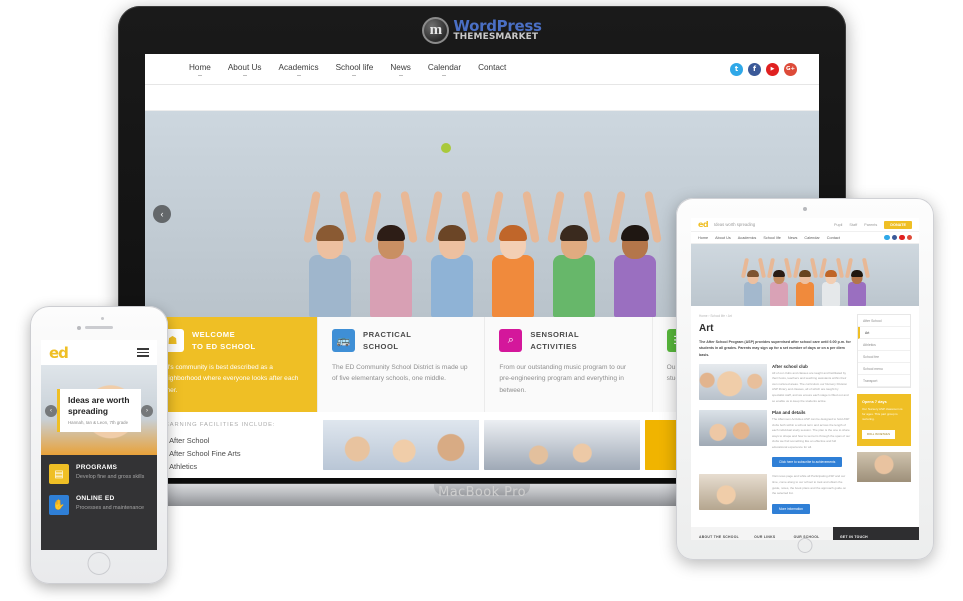 The height and width of the screenshot is (601, 963). What do you see at coordinates (99, 327) in the screenshot?
I see `iphone-speaker` at bounding box center [99, 327].